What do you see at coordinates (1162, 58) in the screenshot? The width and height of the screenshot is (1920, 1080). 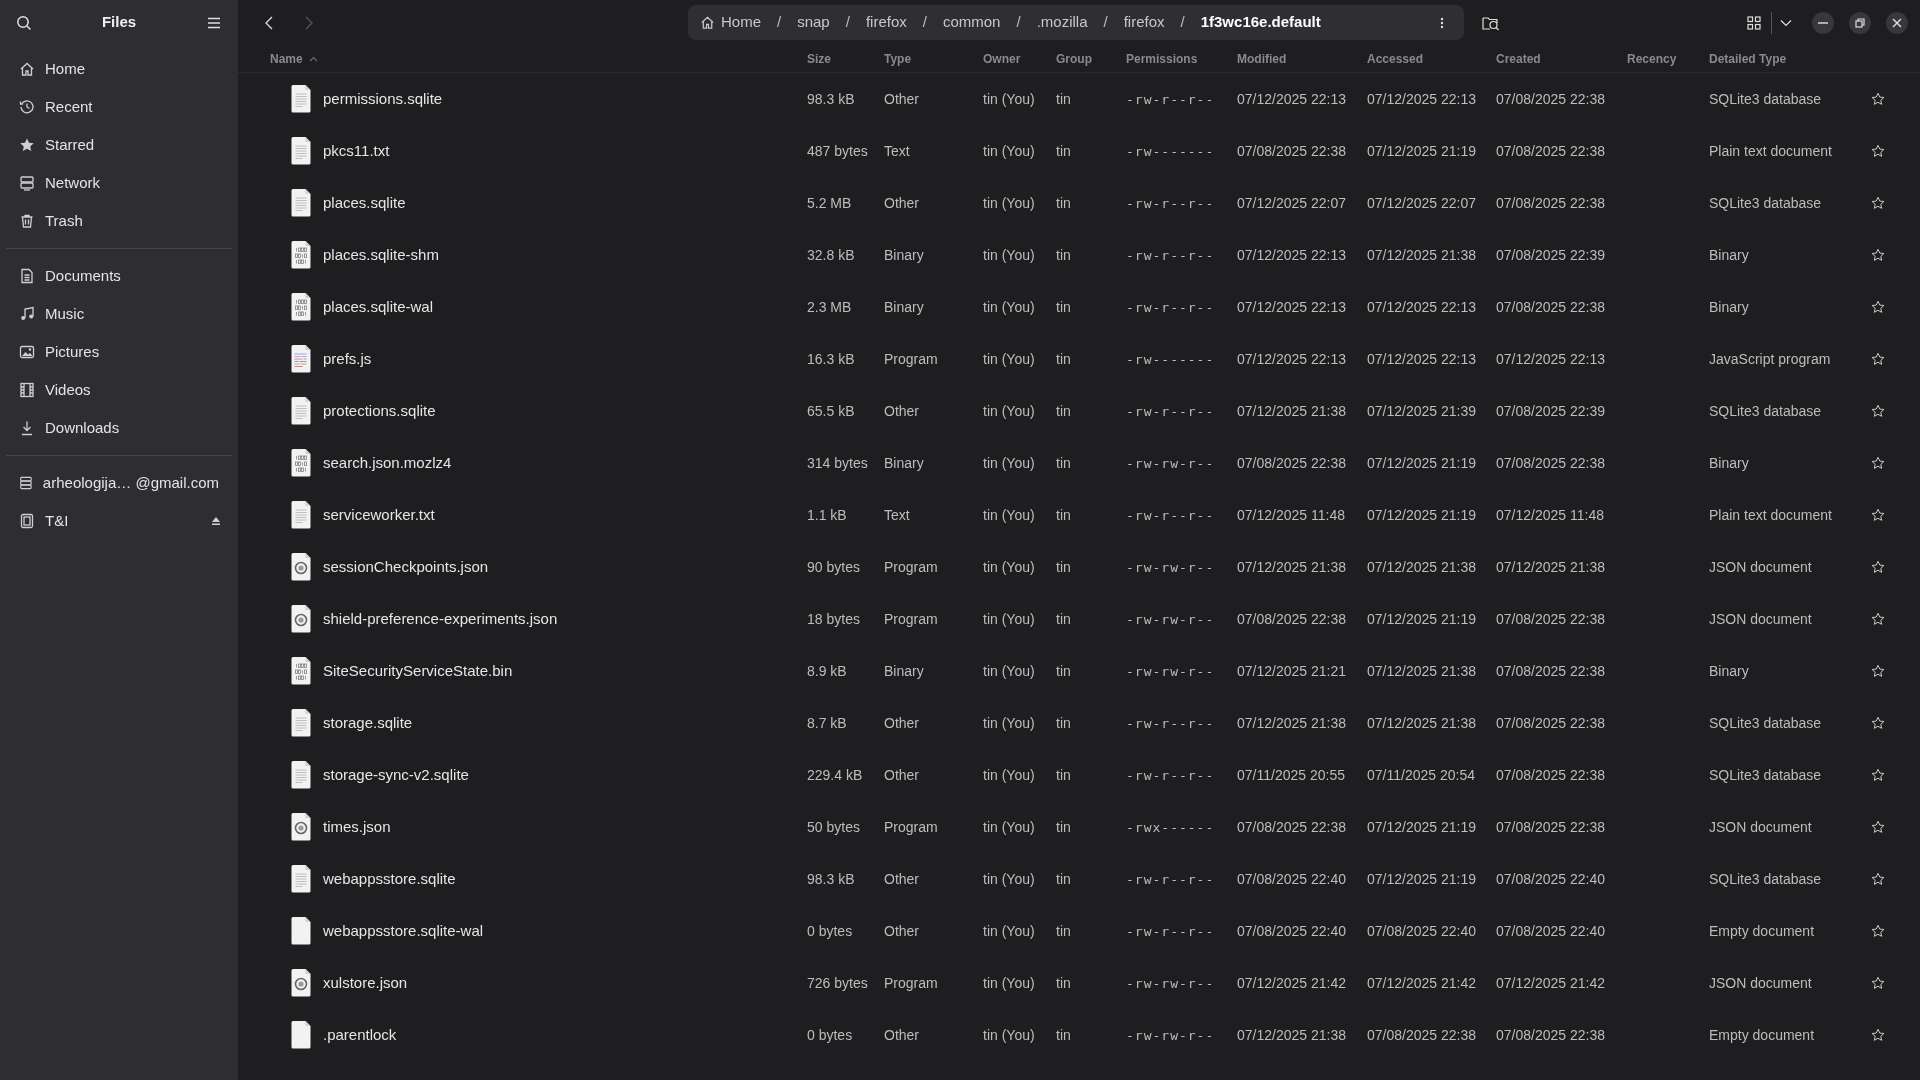 I see `column-header: Permissions` at bounding box center [1162, 58].